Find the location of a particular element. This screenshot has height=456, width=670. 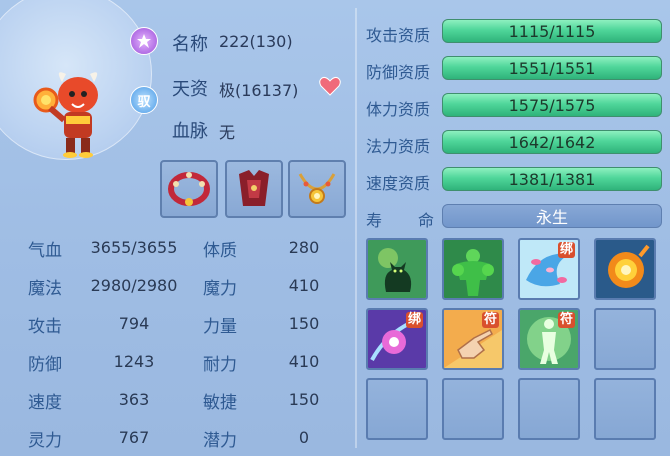

panel-divider is located at coordinates (356, 228).